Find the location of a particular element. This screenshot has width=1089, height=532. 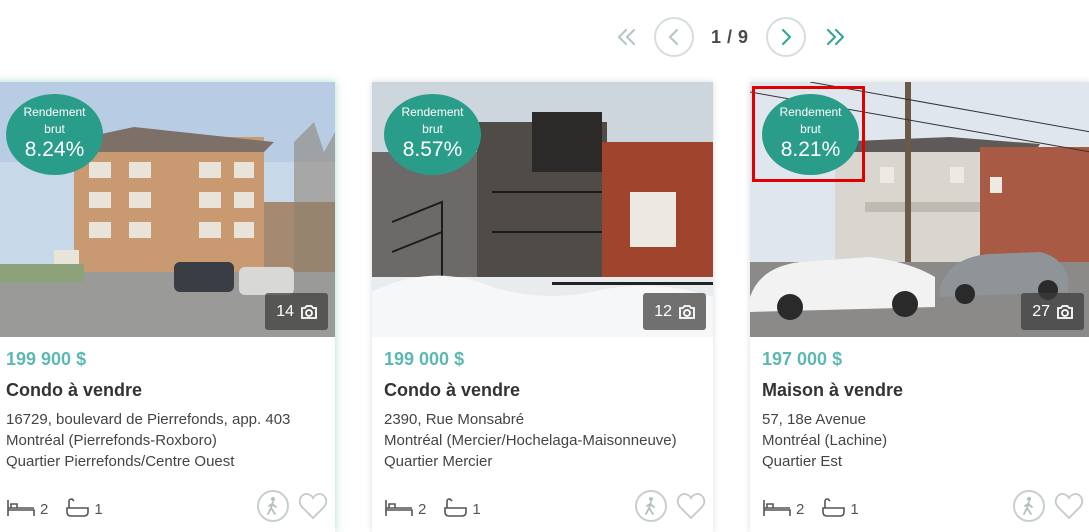

listing-neighborhood: Quartier Pierrefonds/Centre Ouest is located at coordinates (120, 461).